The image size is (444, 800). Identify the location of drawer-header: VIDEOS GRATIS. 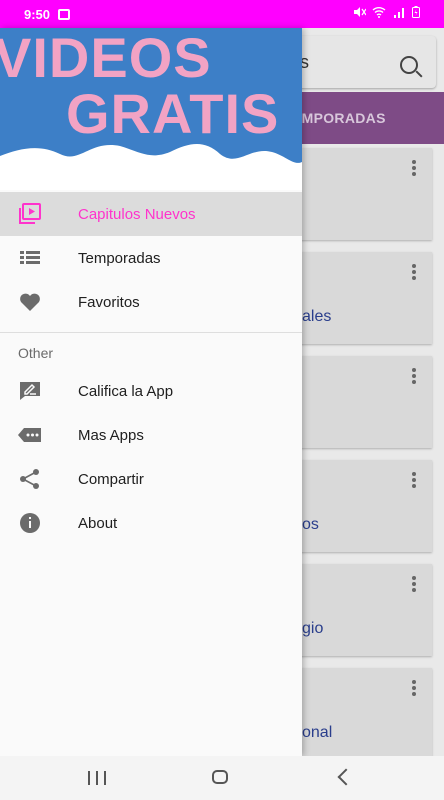
(151, 109).